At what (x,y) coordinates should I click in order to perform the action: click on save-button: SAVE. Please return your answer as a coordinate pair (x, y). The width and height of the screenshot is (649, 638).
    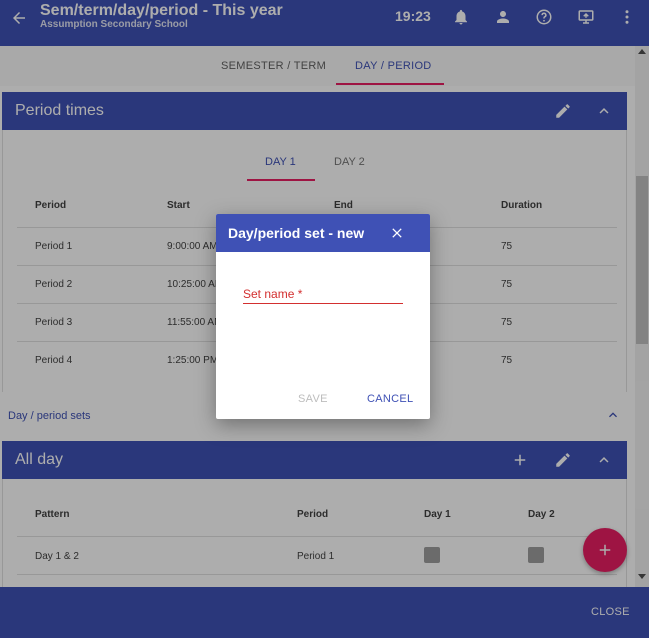
    Looking at the image, I should click on (313, 399).